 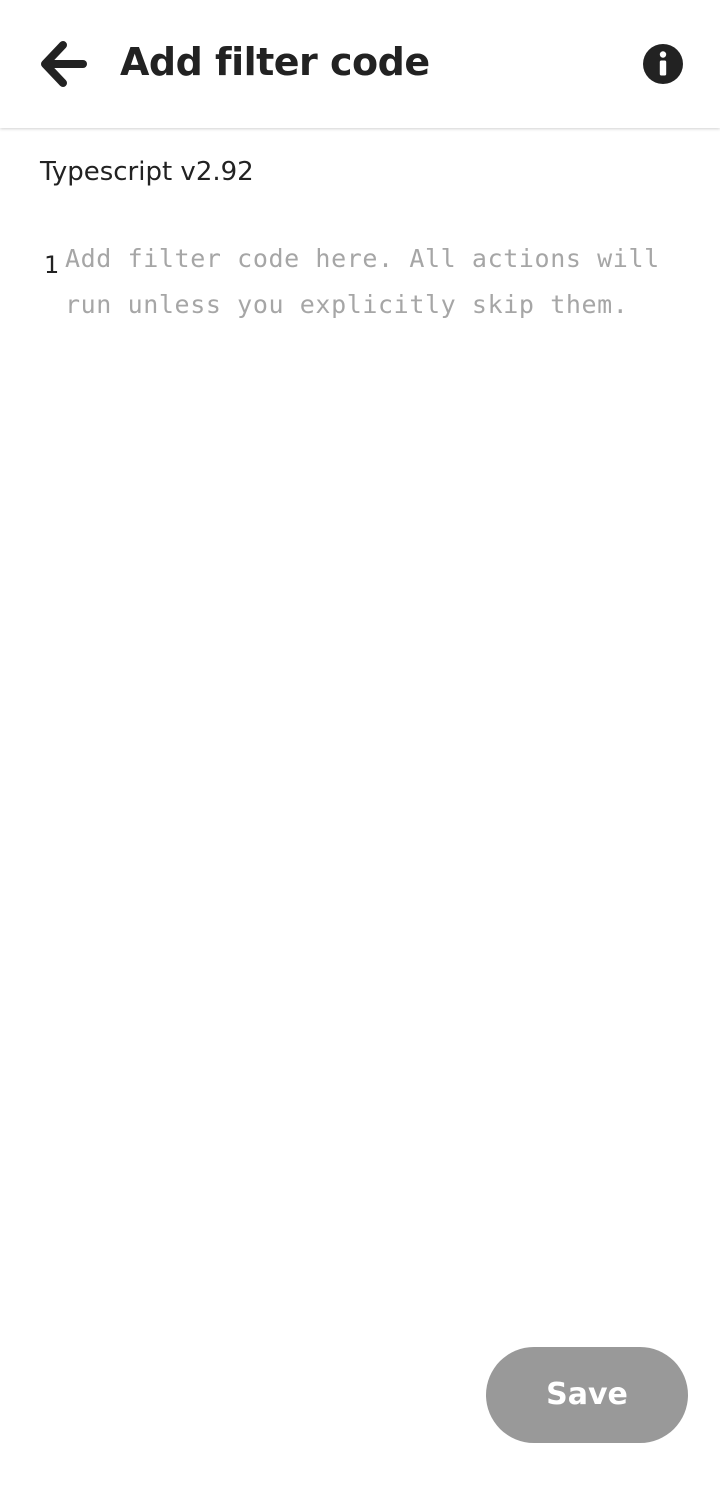 What do you see at coordinates (147, 172) in the screenshot?
I see `language-version-label: Typescript v2.92` at bounding box center [147, 172].